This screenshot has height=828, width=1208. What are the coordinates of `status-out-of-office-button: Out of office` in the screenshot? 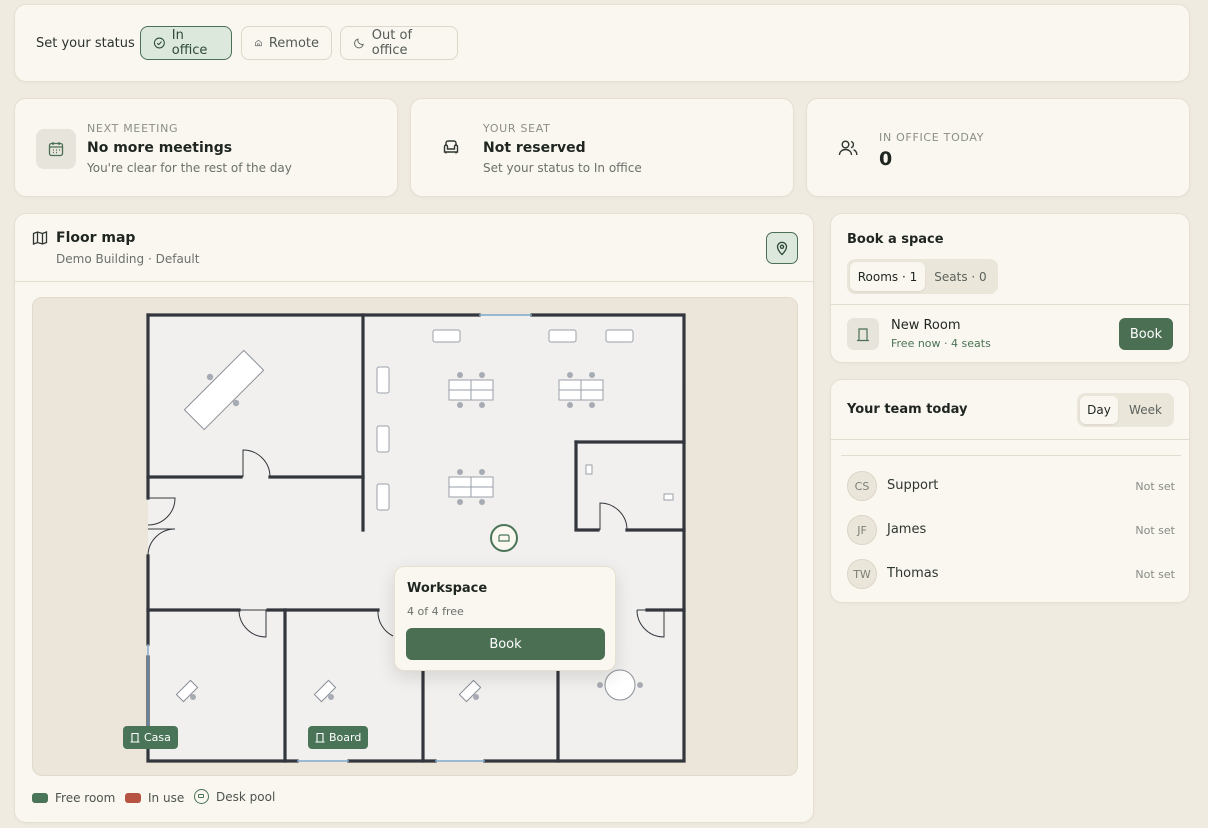 It's located at (399, 43).